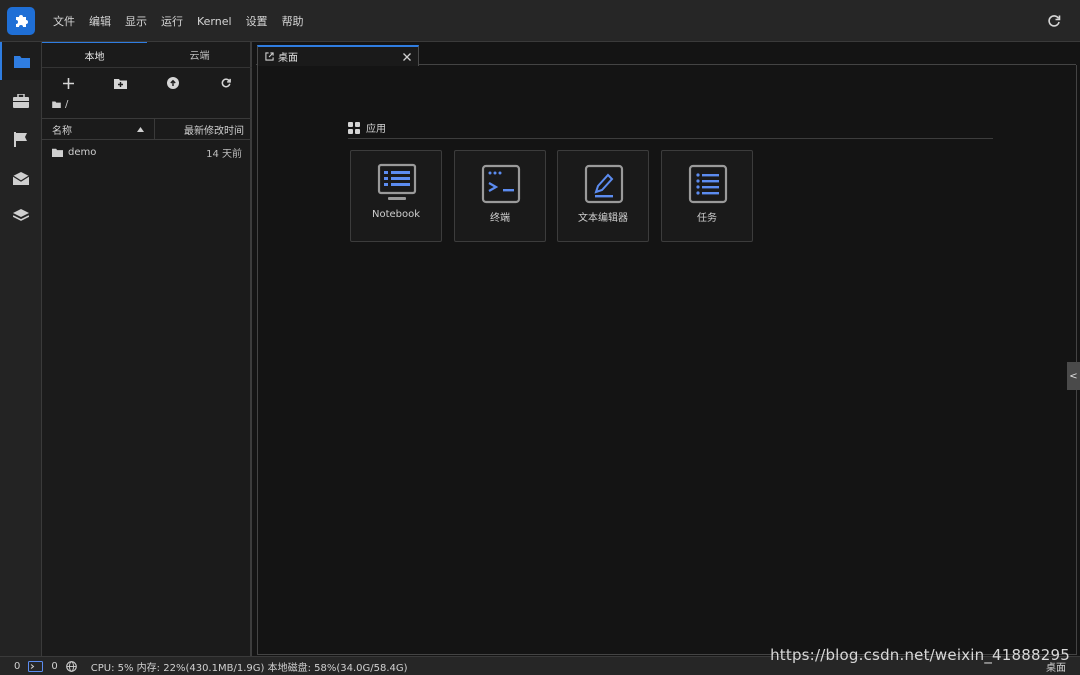  What do you see at coordinates (407, 57) in the screenshot?
I see `close-icon` at bounding box center [407, 57].